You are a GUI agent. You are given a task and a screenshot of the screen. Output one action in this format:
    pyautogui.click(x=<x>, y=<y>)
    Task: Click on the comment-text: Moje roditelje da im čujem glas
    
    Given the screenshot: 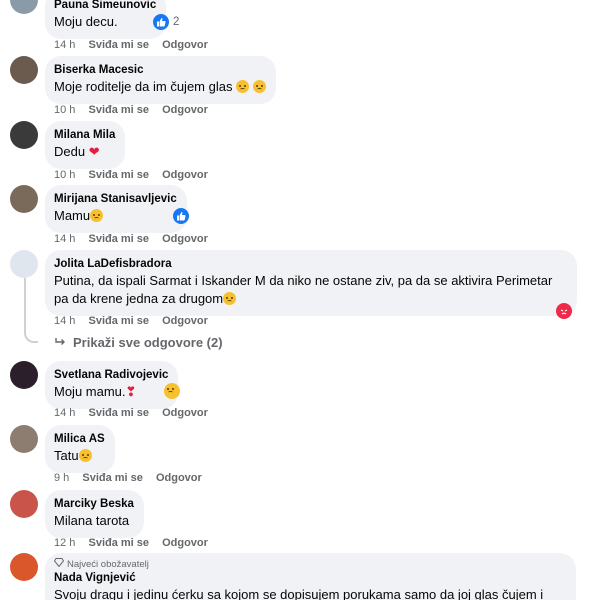 What is the action you would take?
    pyautogui.click(x=160, y=87)
    